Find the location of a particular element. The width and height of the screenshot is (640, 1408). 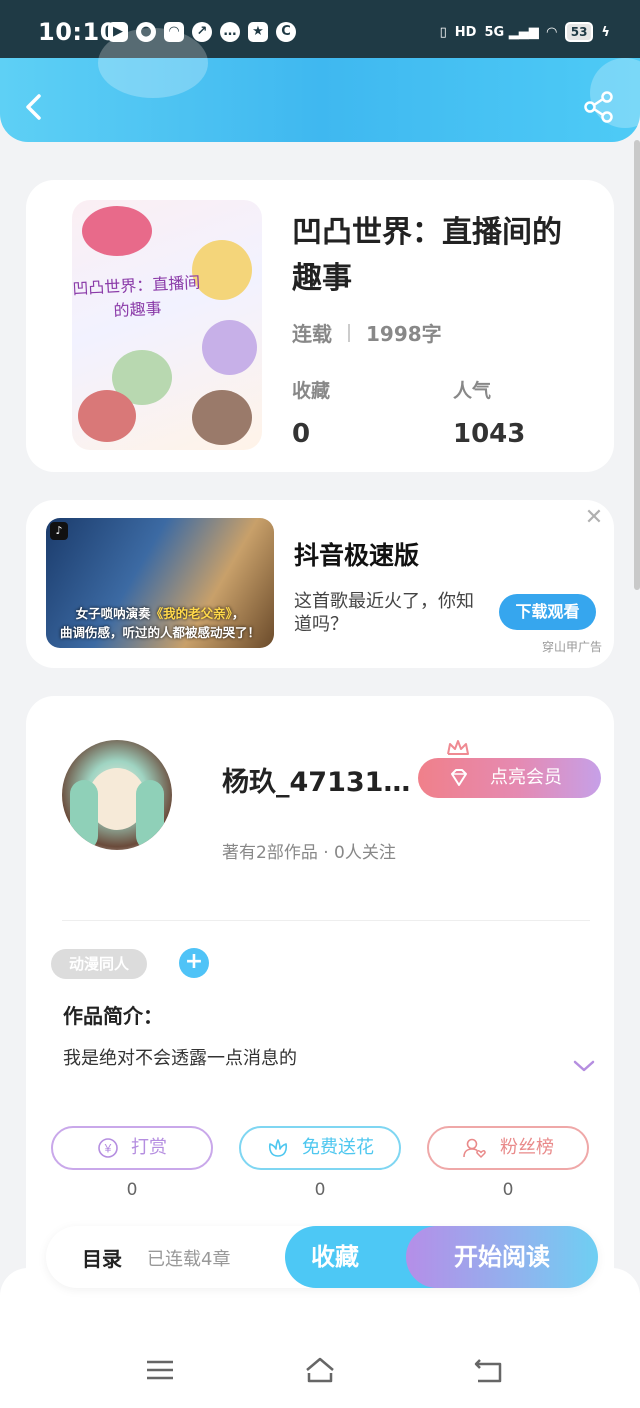

vip-label: 点亮会员 is located at coordinates (526, 777).